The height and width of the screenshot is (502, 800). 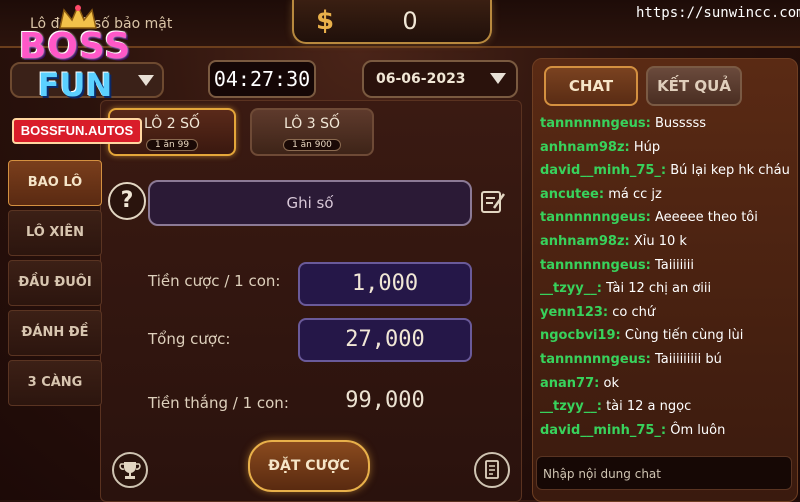 What do you see at coordinates (75, 46) in the screenshot?
I see `logo-boss-text: BOSS` at bounding box center [75, 46].